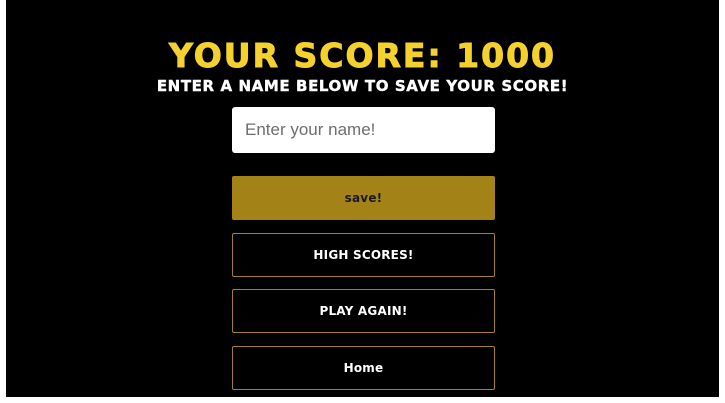 This screenshot has width=725, height=403. Describe the element at coordinates (363, 198) in the screenshot. I see `save-score-button: save!` at that location.